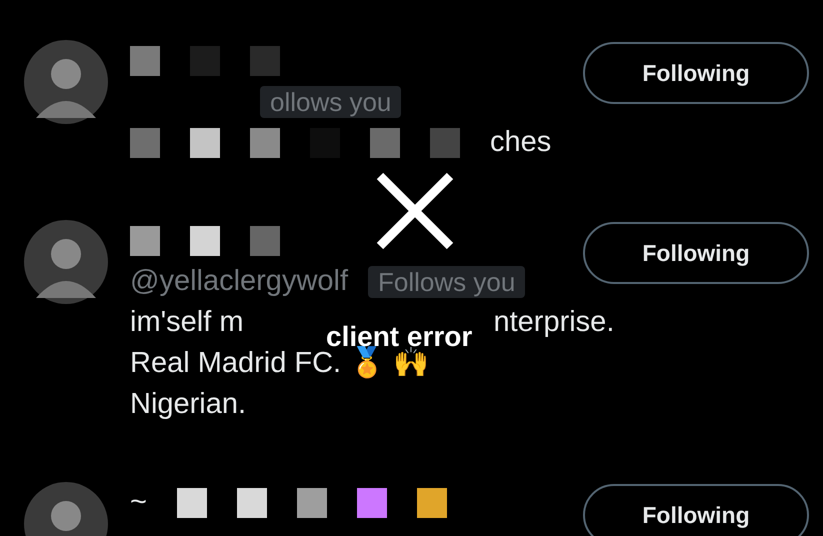 This screenshot has height=536, width=823. I want to click on bio-text: im'self m, so click(187, 322).